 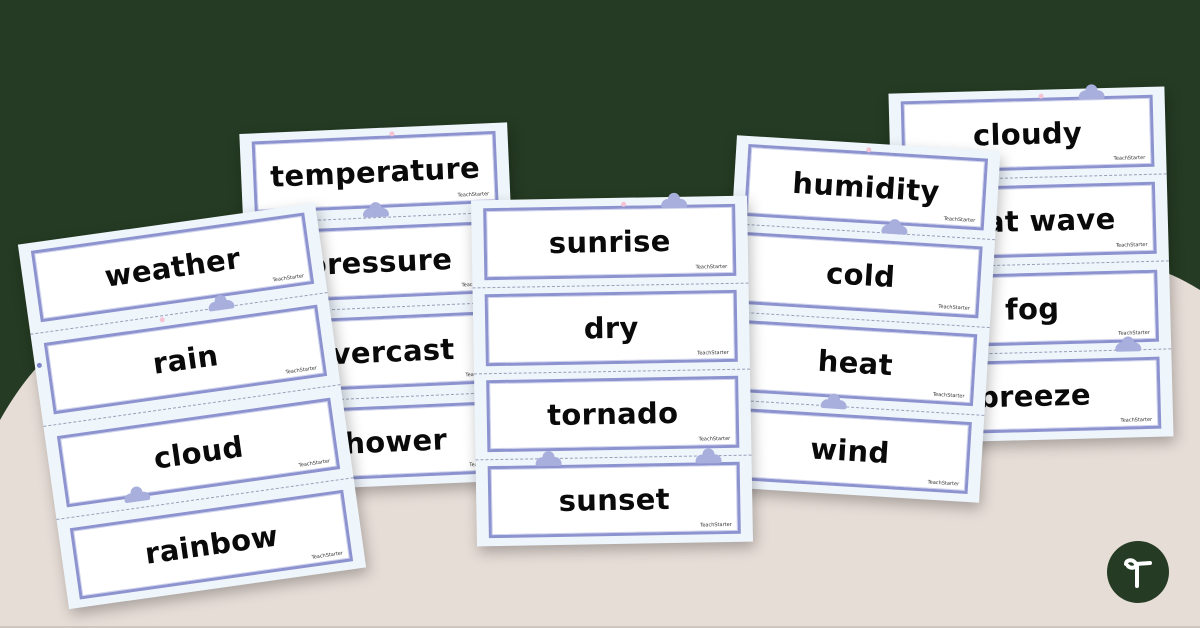 I want to click on card-word: tornado, so click(x=612, y=414).